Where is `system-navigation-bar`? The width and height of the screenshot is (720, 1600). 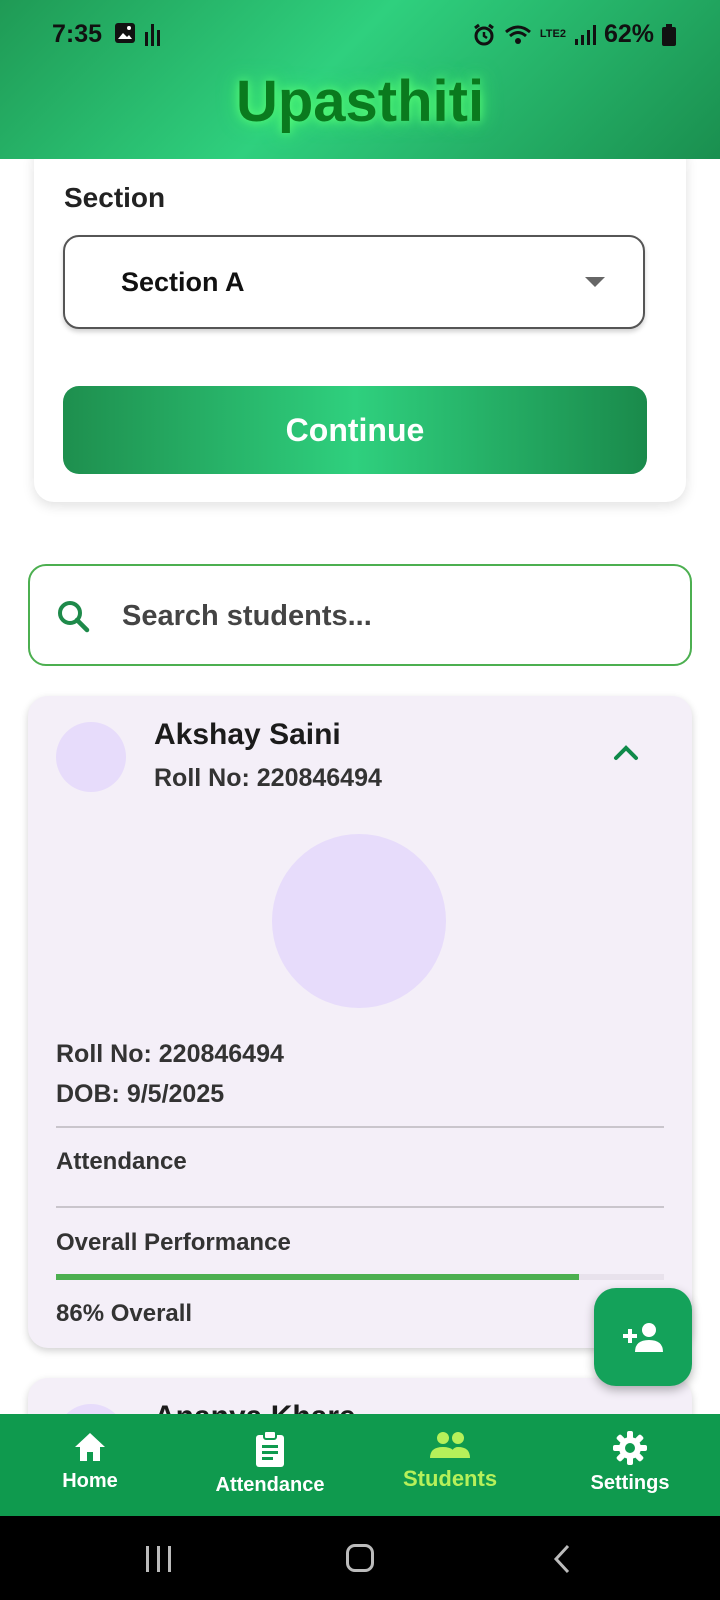
system-navigation-bar is located at coordinates (360, 1558).